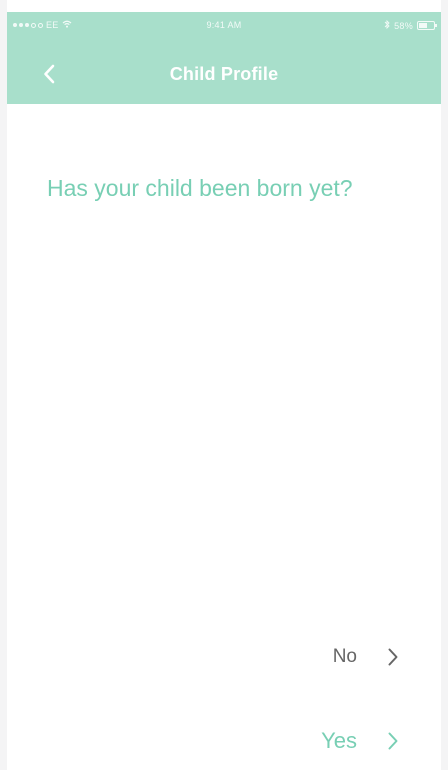 This screenshot has width=448, height=770. Describe the element at coordinates (387, 25) in the screenshot. I see `bluetooth-icon` at that location.